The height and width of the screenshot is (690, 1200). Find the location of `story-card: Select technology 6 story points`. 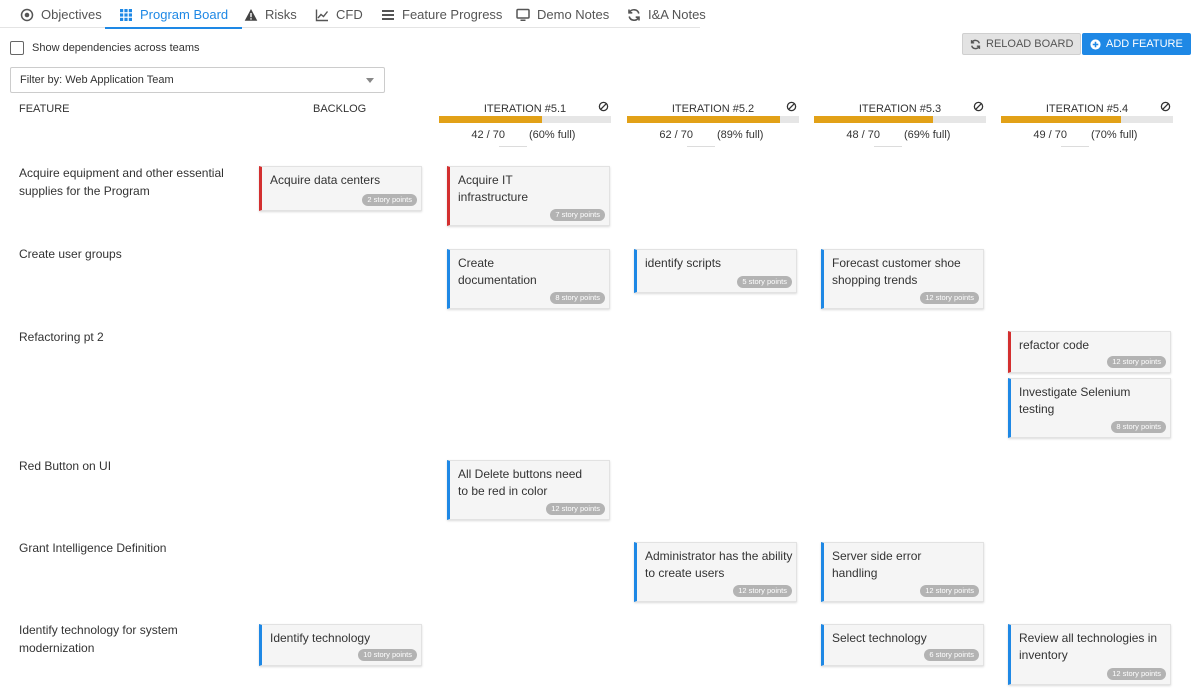

story-card: Select technology 6 story points is located at coordinates (902, 645).